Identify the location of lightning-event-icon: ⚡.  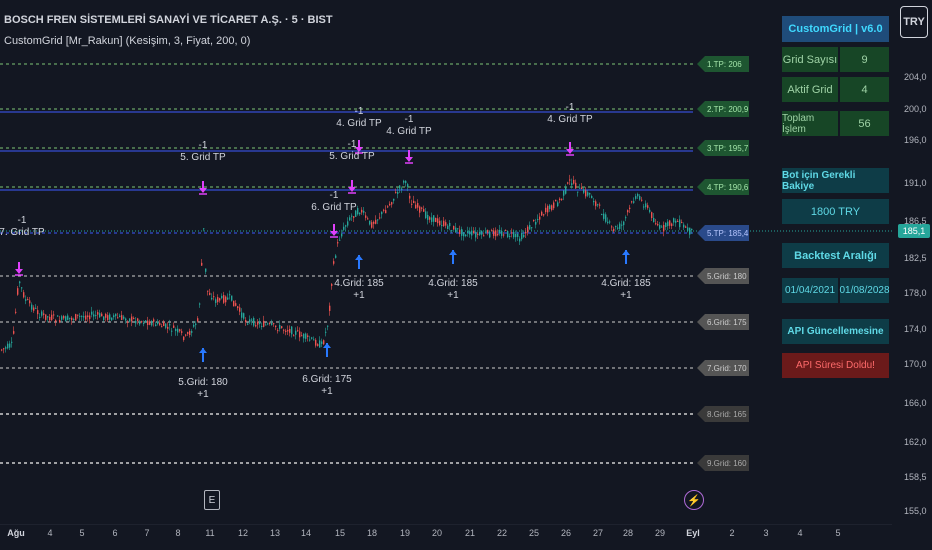
(694, 500).